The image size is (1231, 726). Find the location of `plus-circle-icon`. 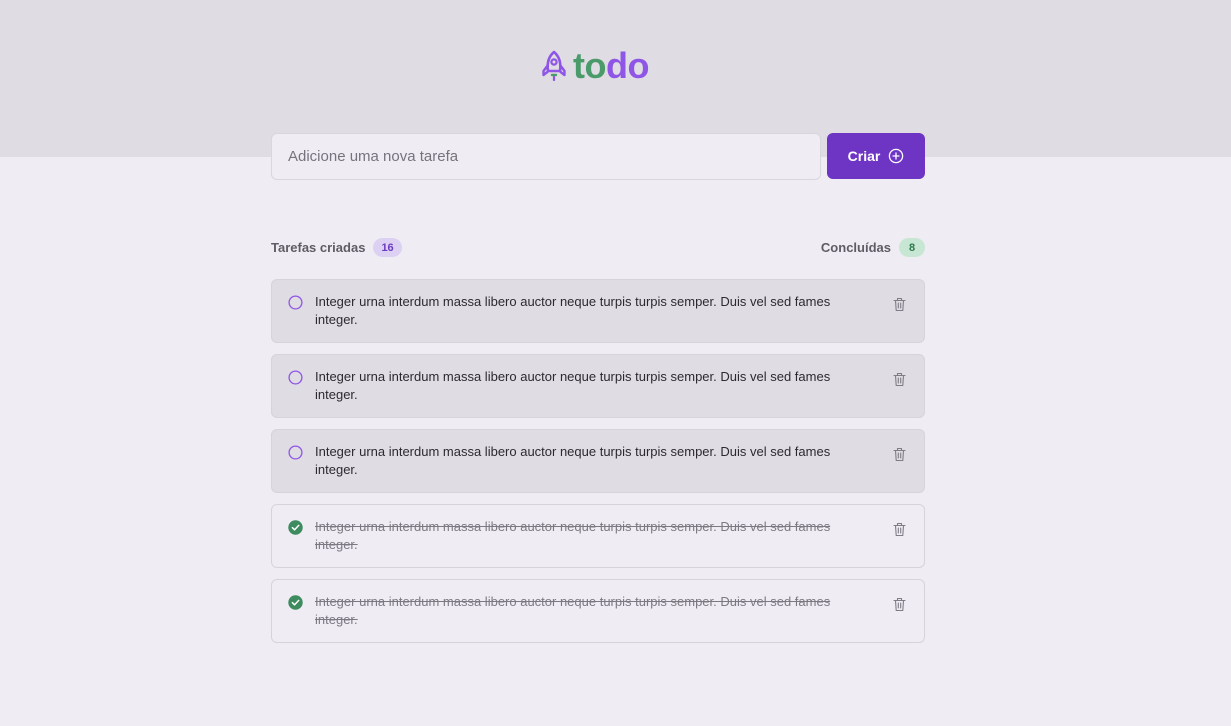

plus-circle-icon is located at coordinates (896, 156).